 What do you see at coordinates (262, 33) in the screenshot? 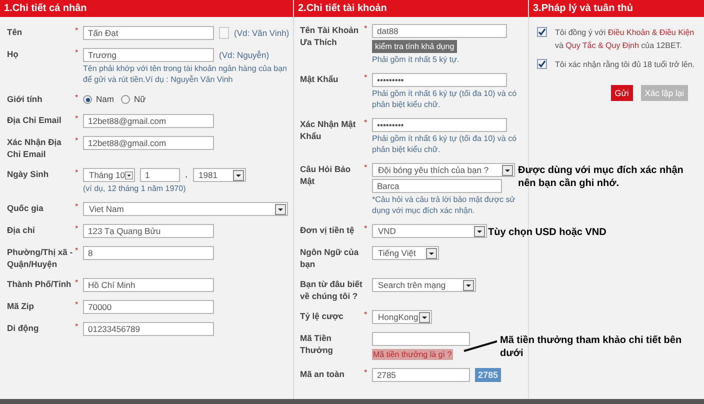
I see `example-text: (Vd: Văn Vinh)` at bounding box center [262, 33].